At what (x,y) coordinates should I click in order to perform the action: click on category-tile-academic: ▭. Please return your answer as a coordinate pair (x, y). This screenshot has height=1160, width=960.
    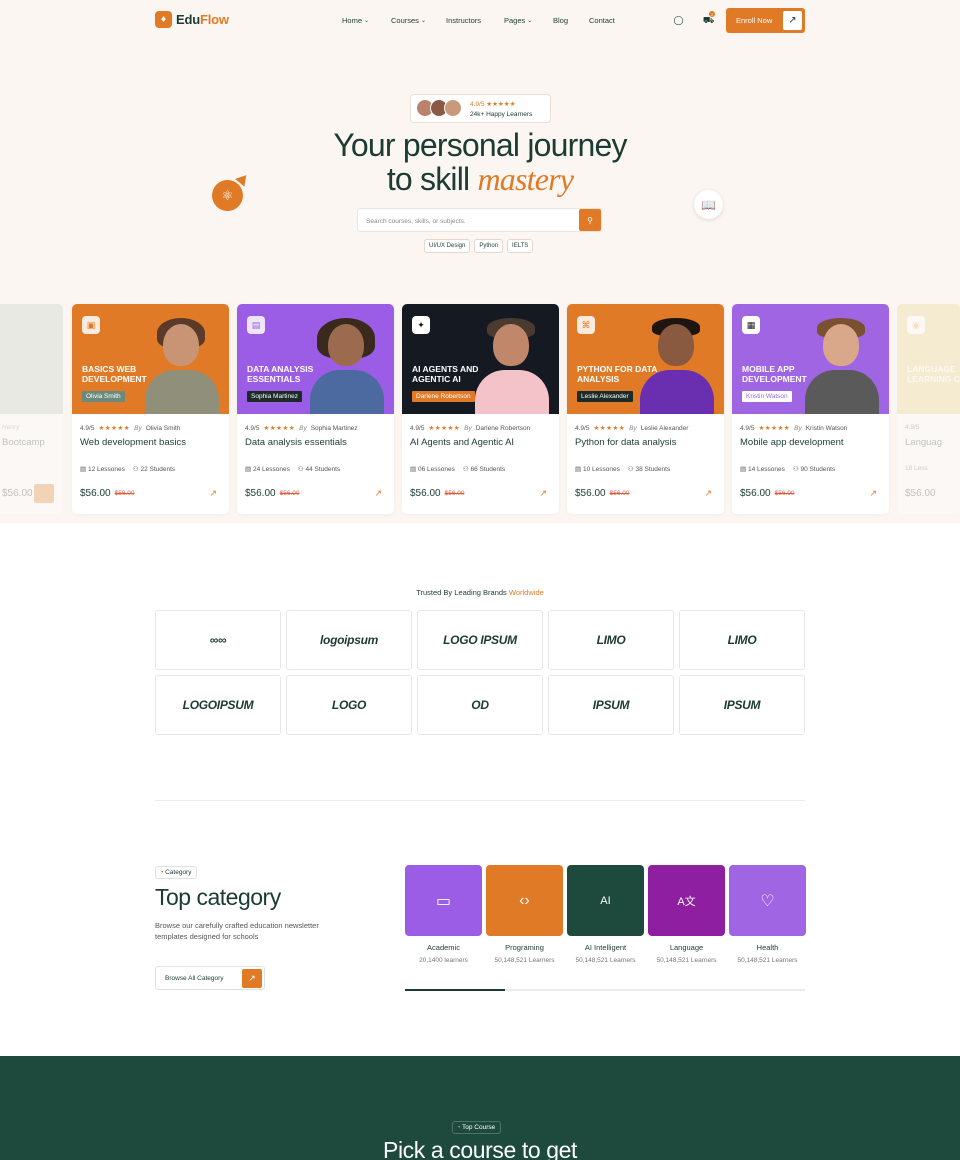
    Looking at the image, I should click on (443, 900).